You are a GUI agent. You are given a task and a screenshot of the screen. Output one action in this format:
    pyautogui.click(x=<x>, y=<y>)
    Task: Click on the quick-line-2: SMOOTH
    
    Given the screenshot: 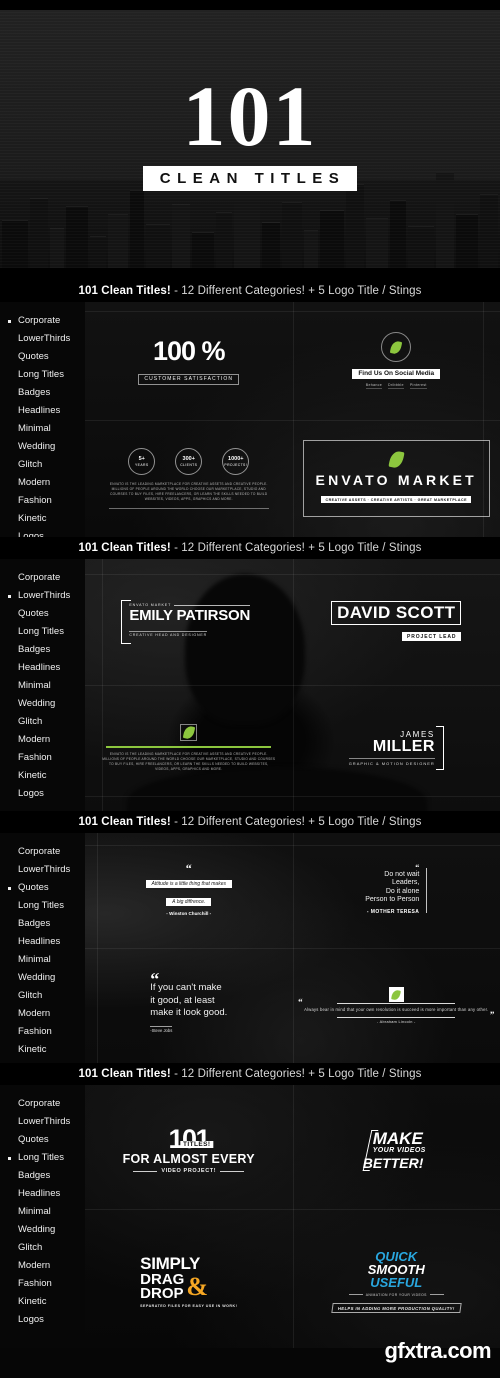 What is the action you would take?
    pyautogui.click(x=396, y=1270)
    